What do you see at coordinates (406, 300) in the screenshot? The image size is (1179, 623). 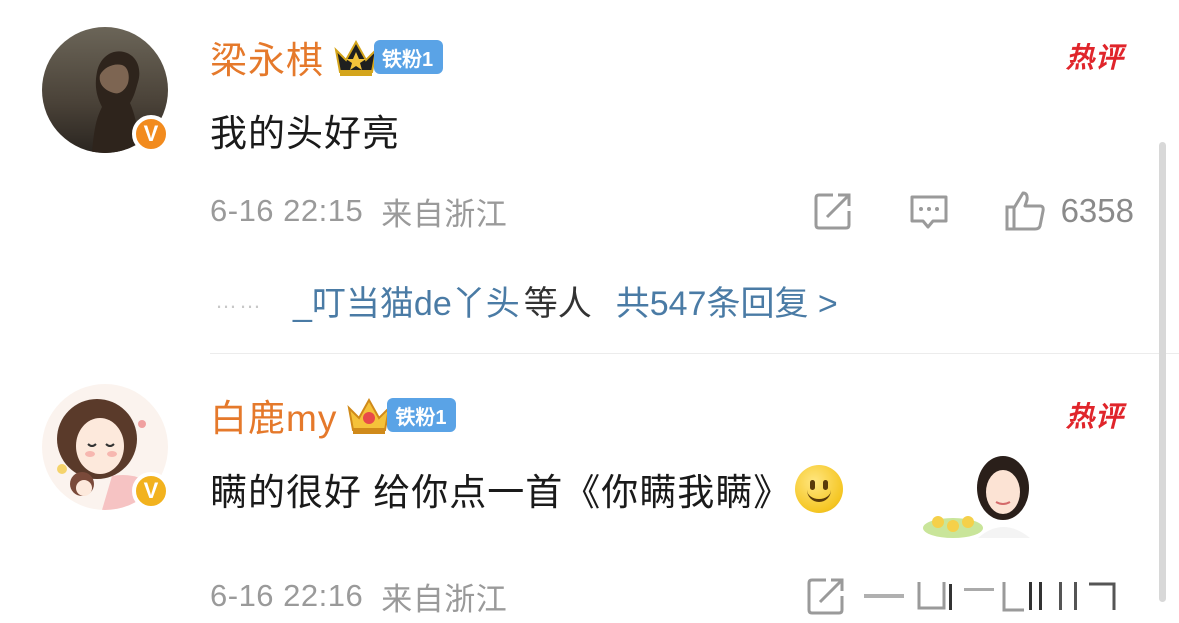 I see `replier-name: _叮当猫de丫头` at bounding box center [406, 300].